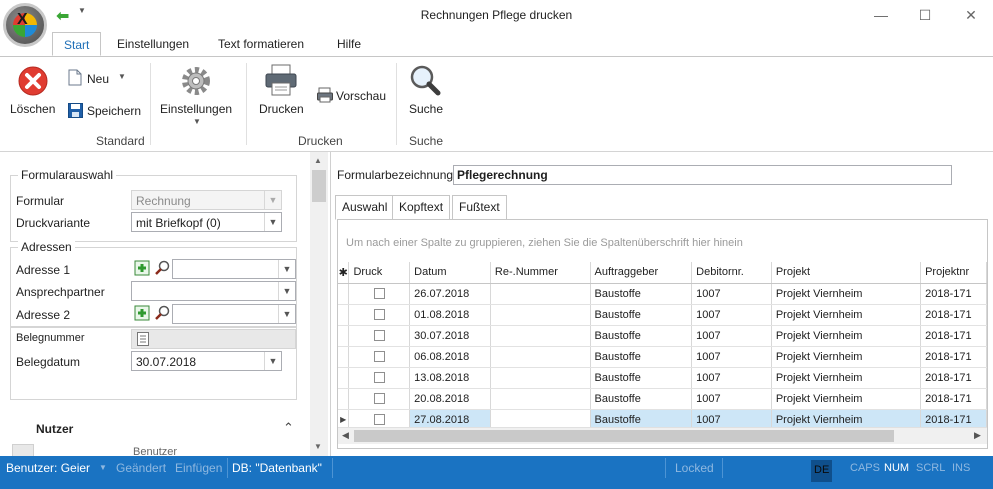 The image size is (993, 489). What do you see at coordinates (450, 273) in the screenshot?
I see `column-header-datum: Datum` at bounding box center [450, 273].